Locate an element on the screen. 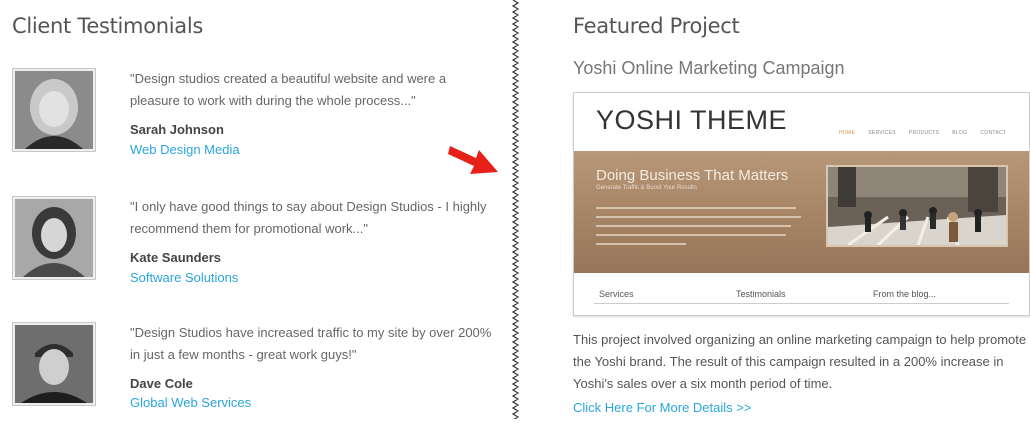 The height and width of the screenshot is (424, 1030). screenshot-nav-item: PRODUCTS is located at coordinates (924, 133).